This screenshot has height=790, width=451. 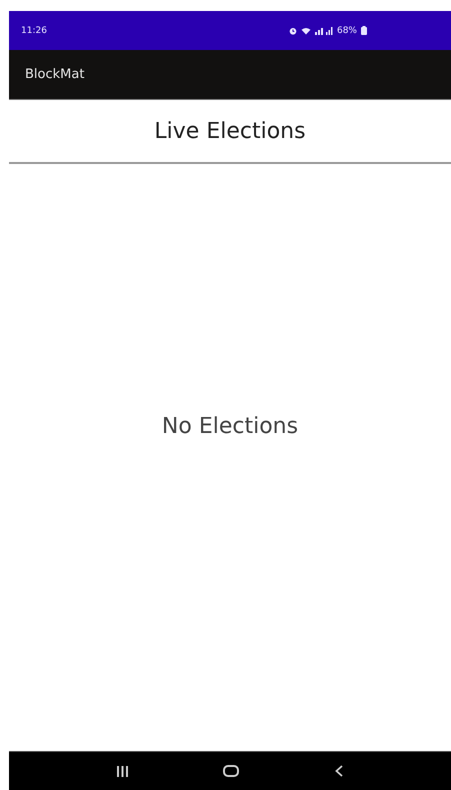 What do you see at coordinates (230, 131) in the screenshot?
I see `page-title: Live Elections` at bounding box center [230, 131].